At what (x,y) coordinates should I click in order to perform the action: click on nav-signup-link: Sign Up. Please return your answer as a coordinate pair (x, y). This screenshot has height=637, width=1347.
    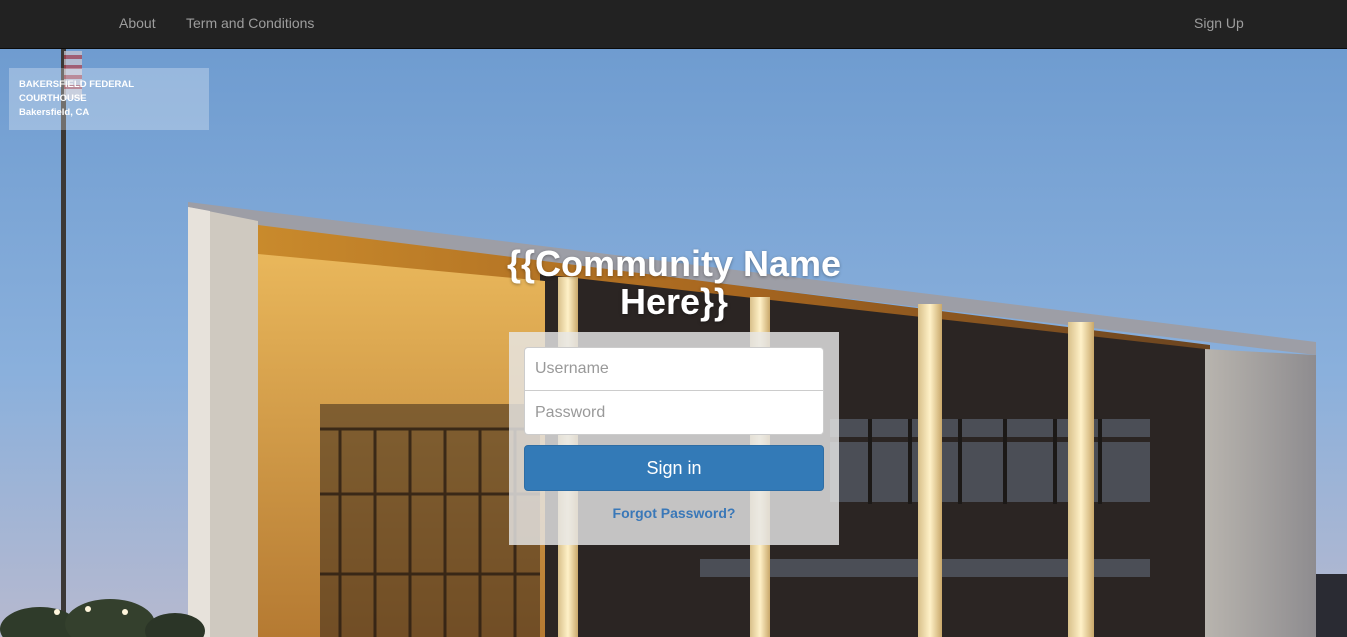
    Looking at the image, I should click on (1219, 24).